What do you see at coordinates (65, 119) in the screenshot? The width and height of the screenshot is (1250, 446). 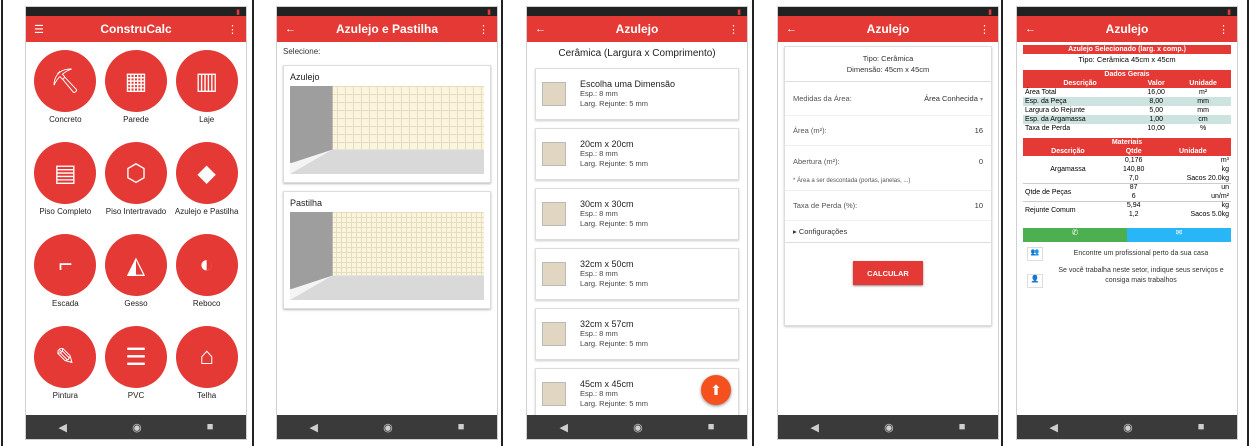 I see `tile-label: Concreto` at bounding box center [65, 119].